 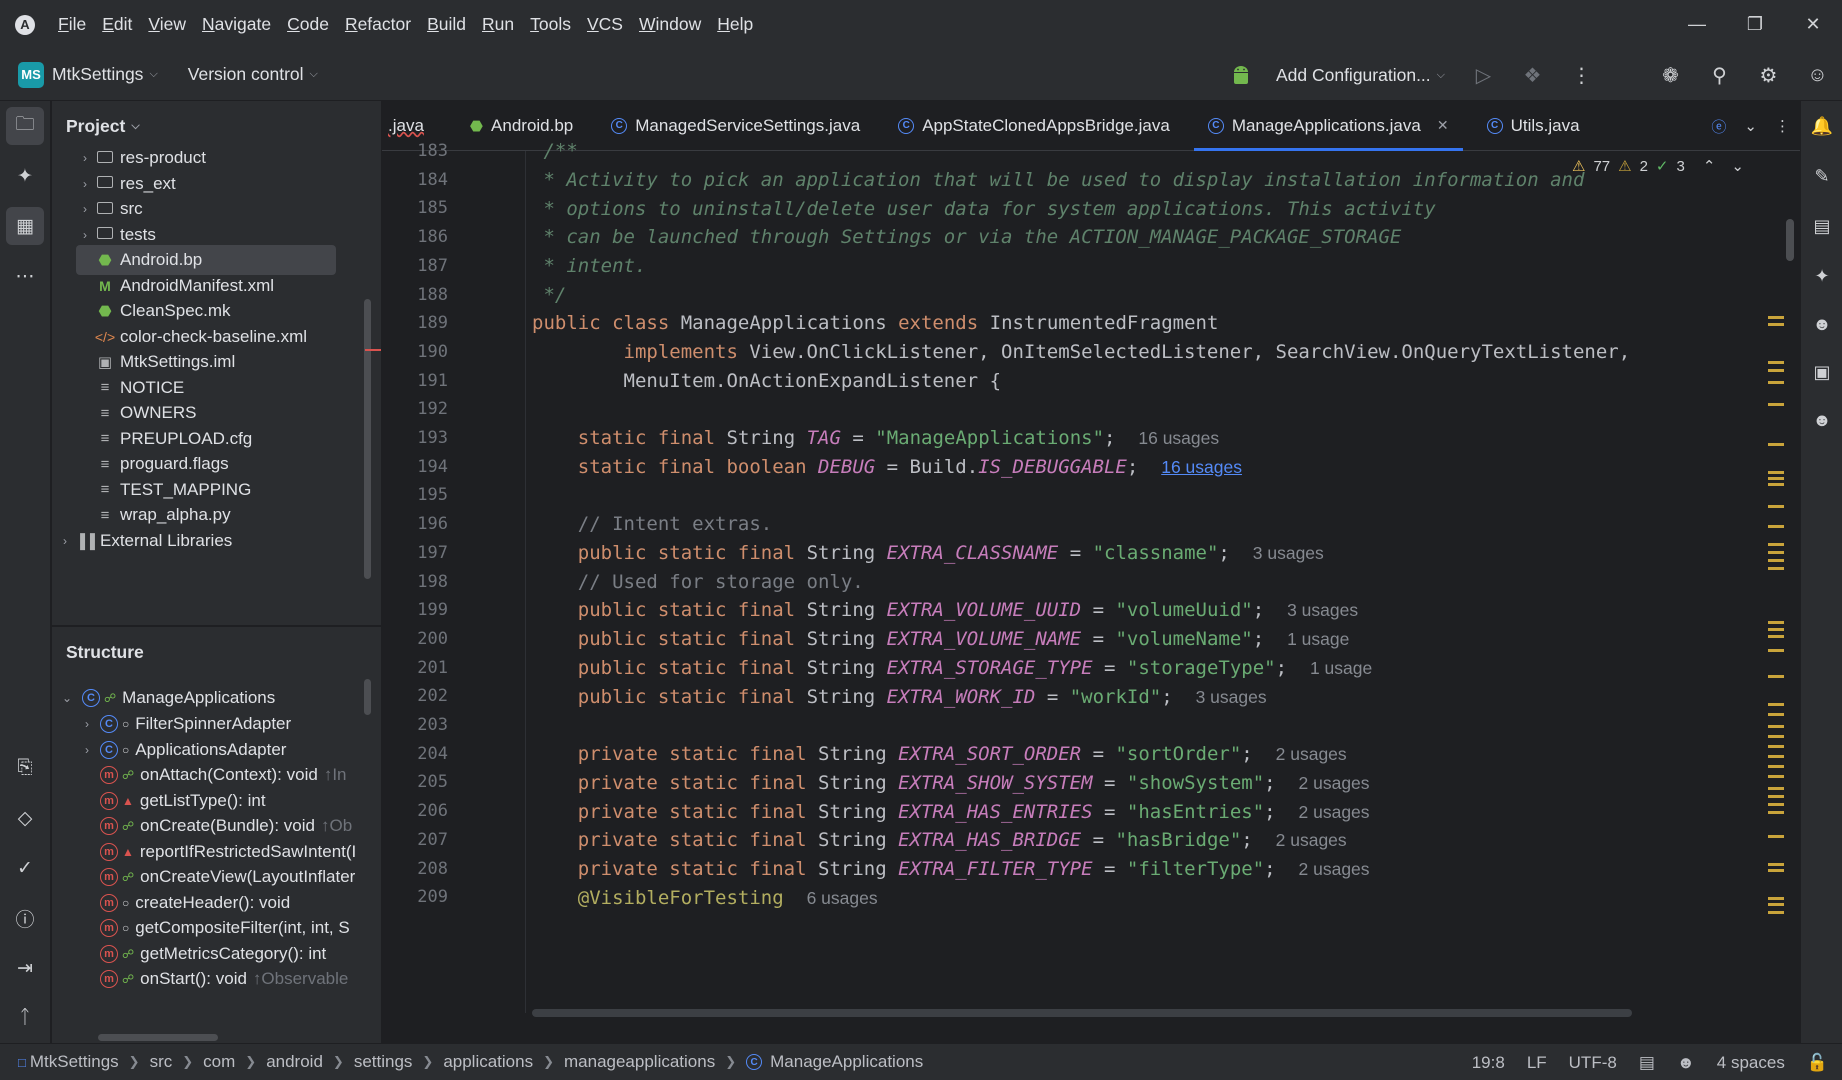 I want to click on menu-item: Run, so click(x=498, y=24).